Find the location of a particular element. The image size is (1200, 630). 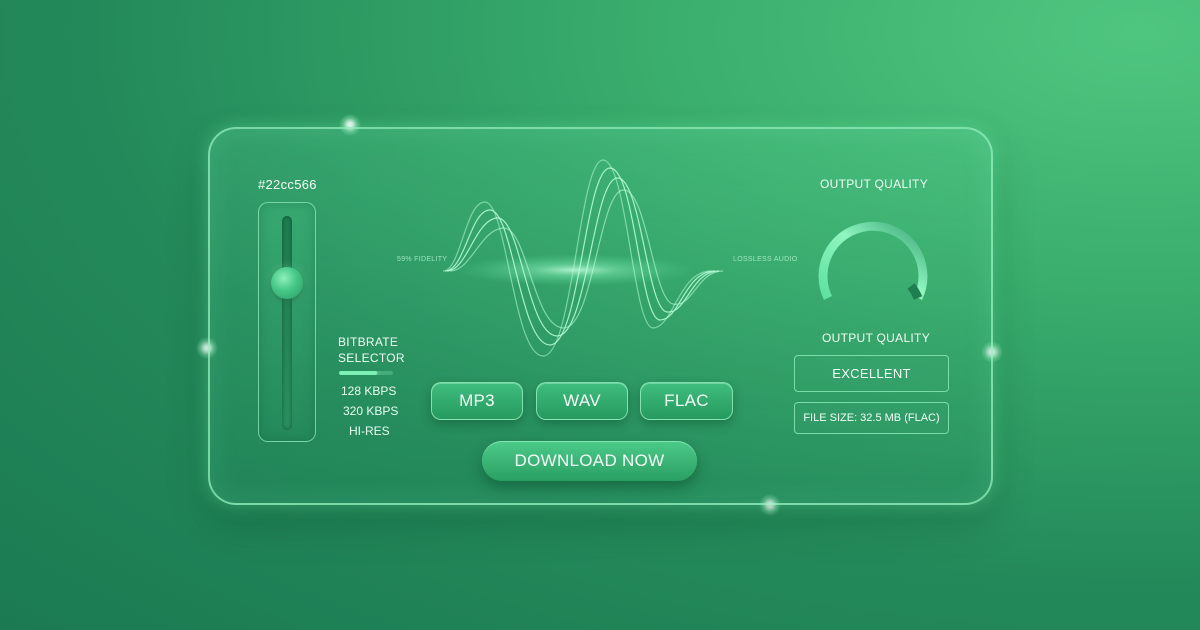

bitrate-option-128: 128 KBPS is located at coordinates (368, 391).